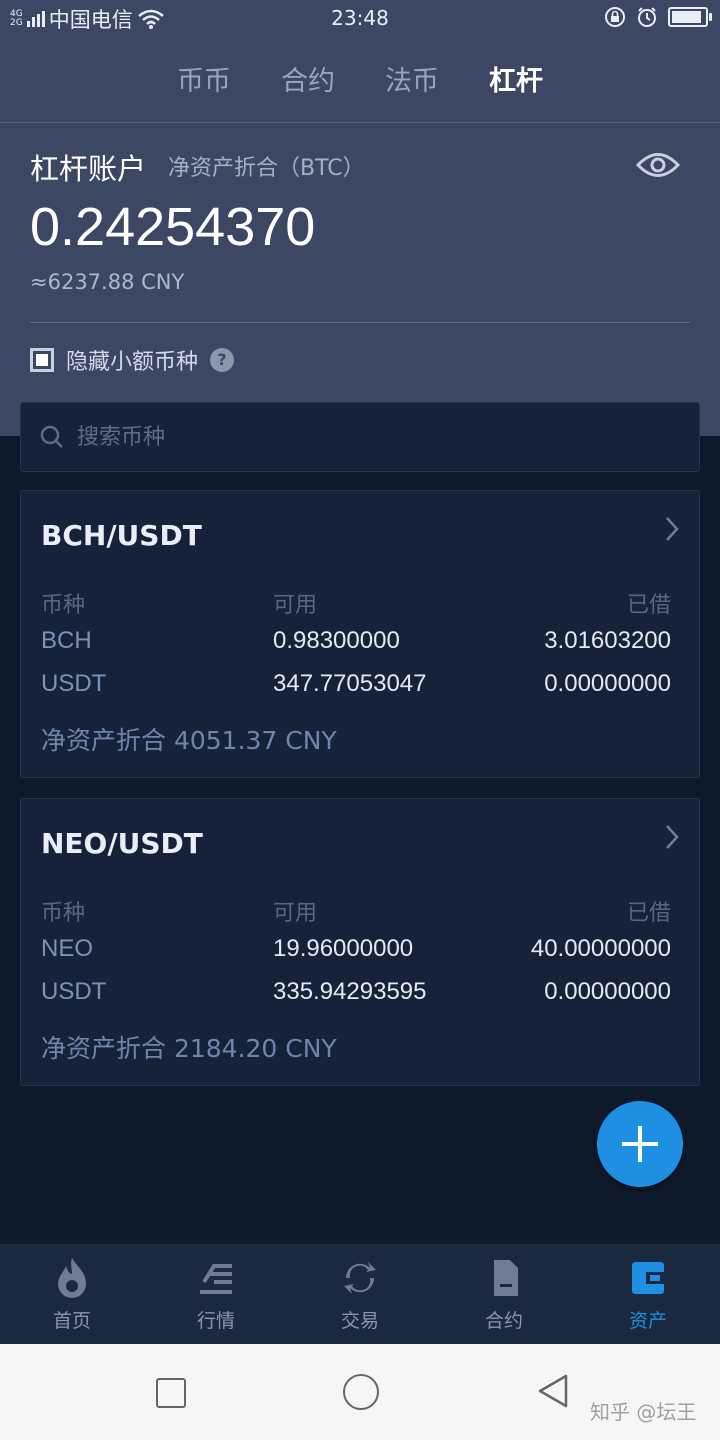 The height and width of the screenshot is (1440, 720). Describe the element at coordinates (690, 17) in the screenshot. I see `battery-icon` at that location.